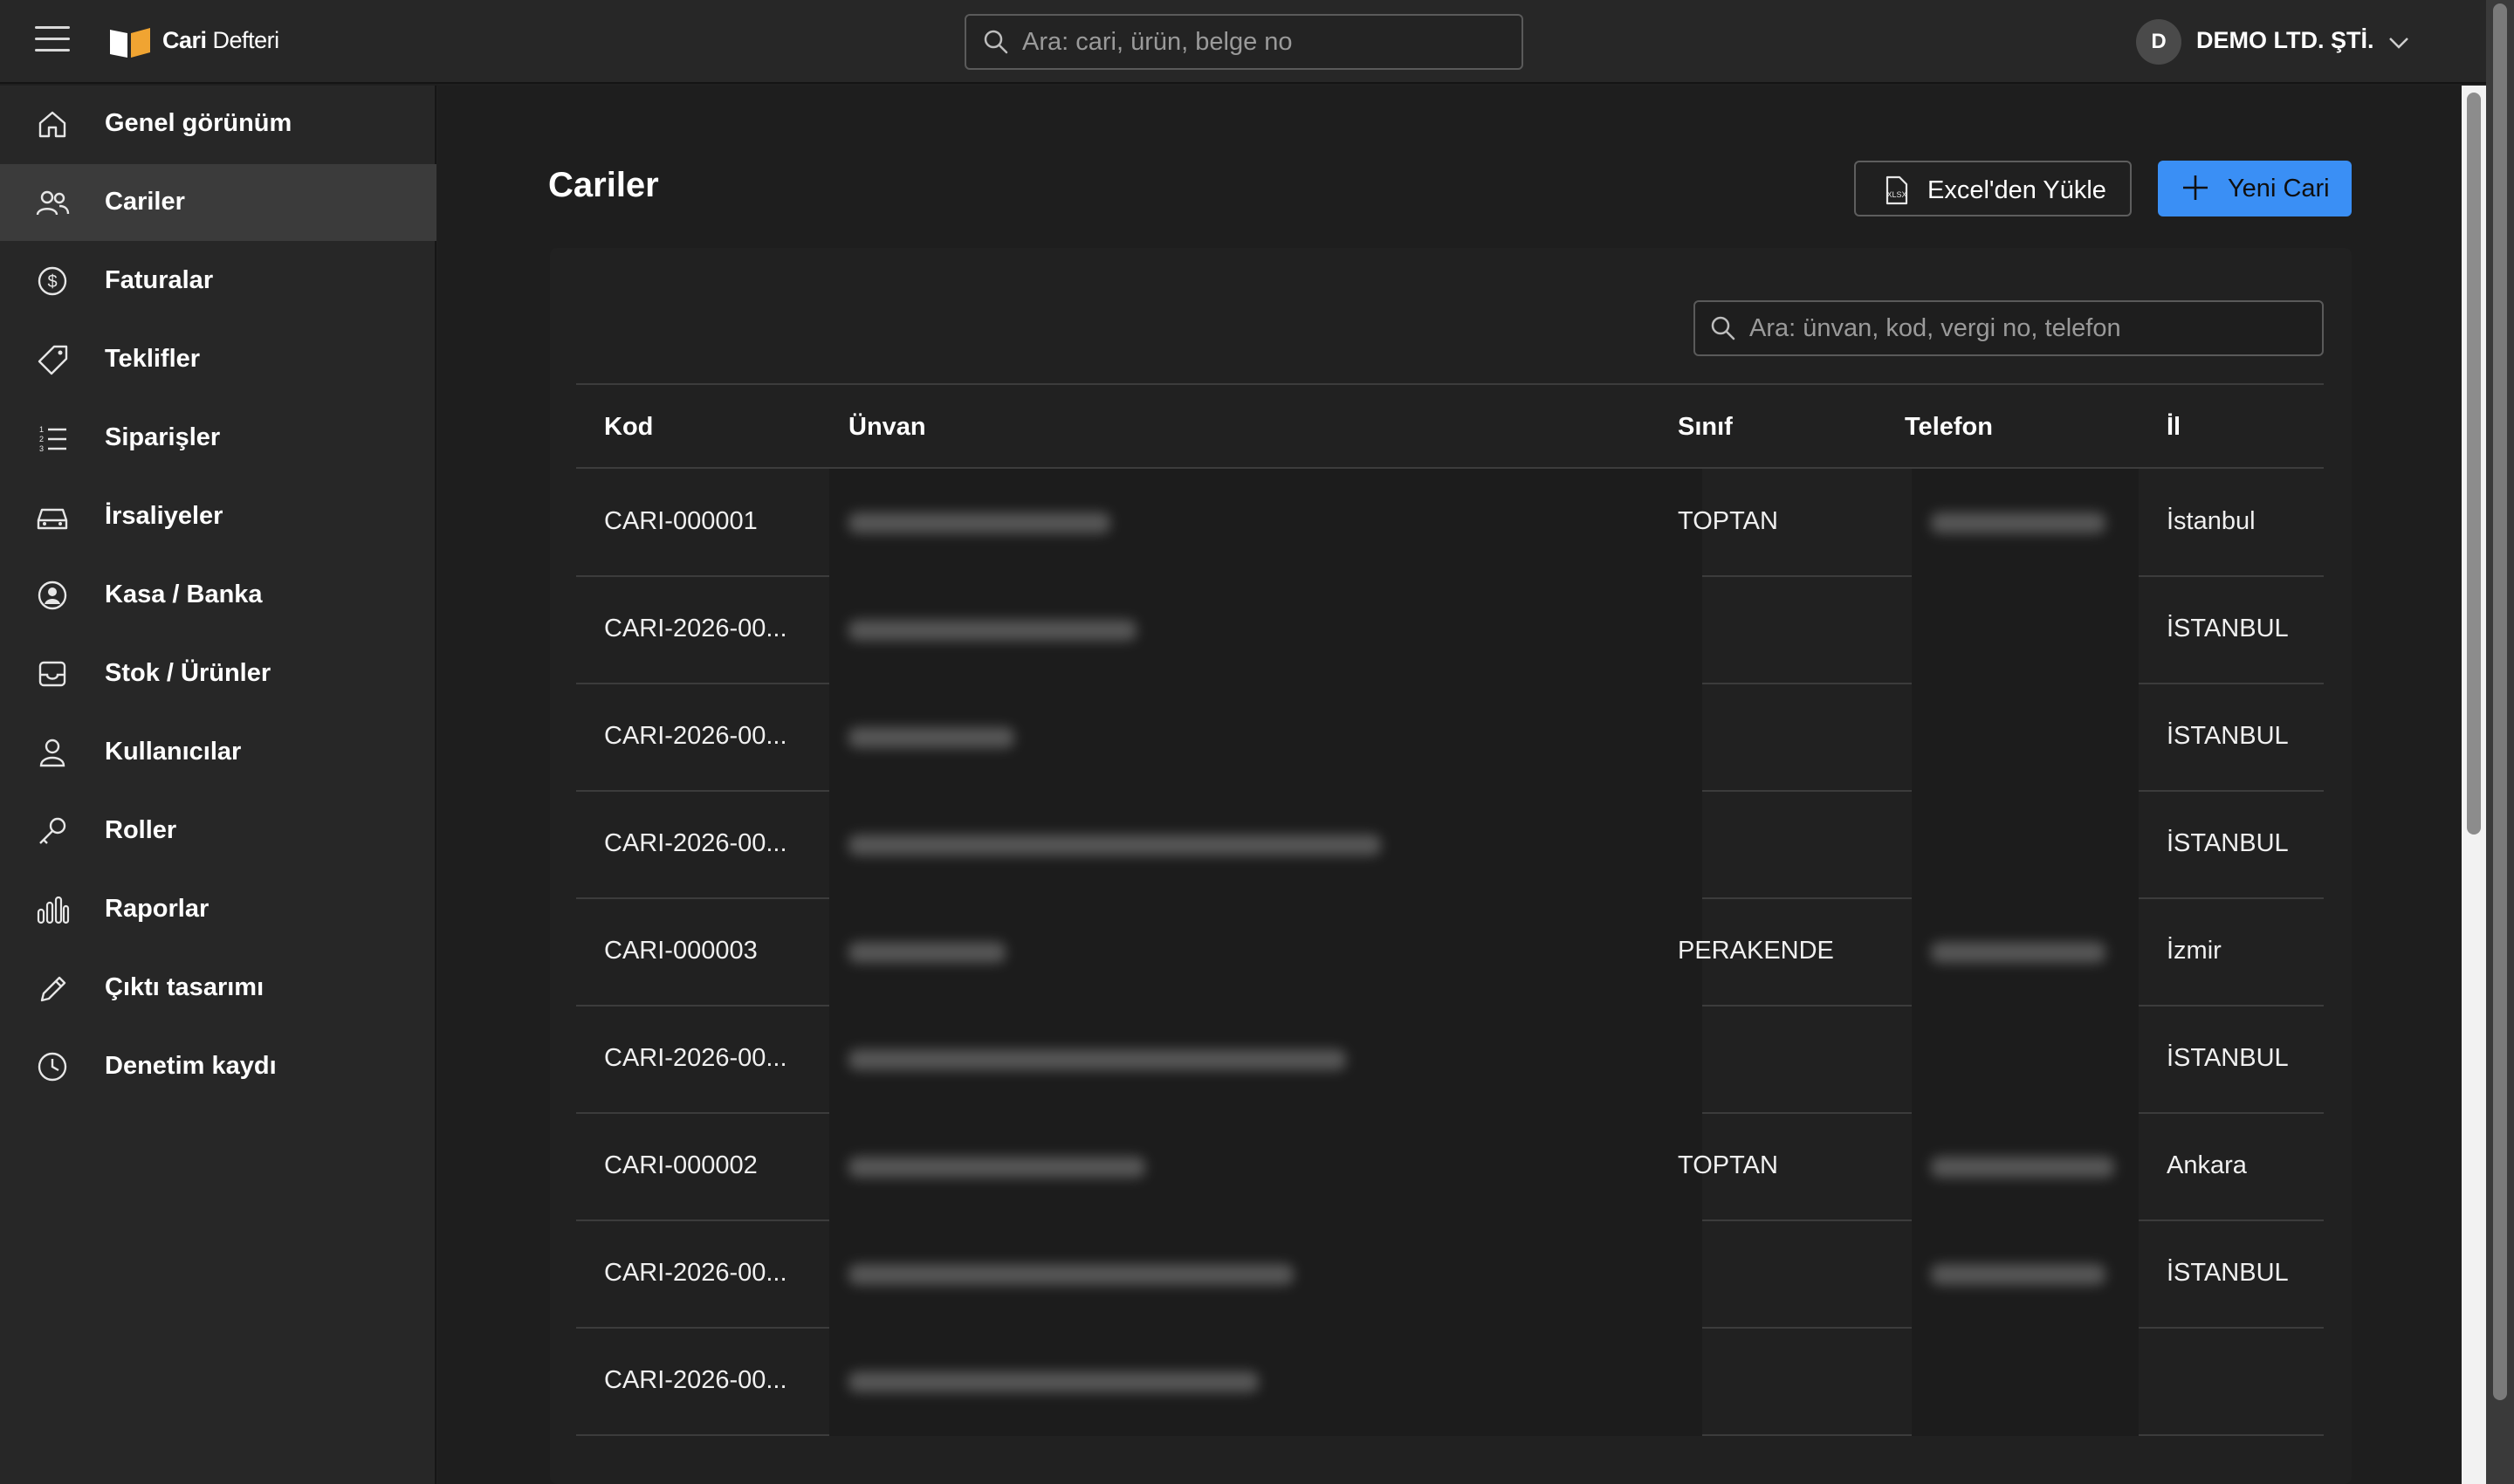  I want to click on sidebar-item-label: Kasa / Banka, so click(184, 594).